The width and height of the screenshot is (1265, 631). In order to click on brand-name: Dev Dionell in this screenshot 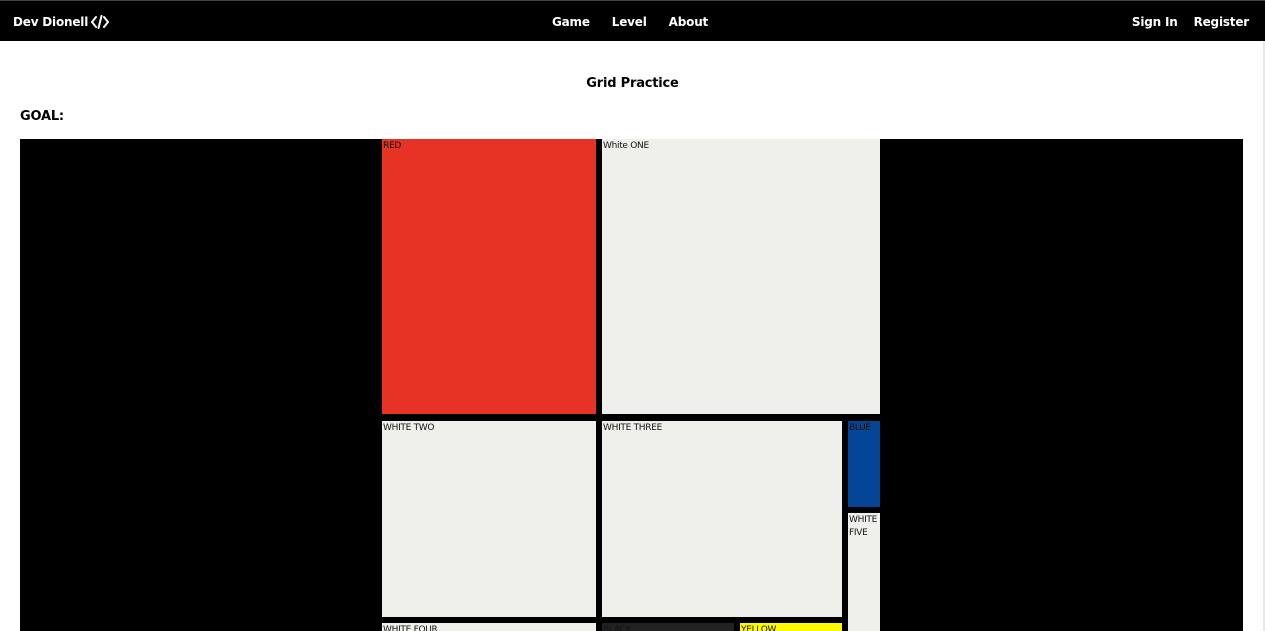, I will do `click(51, 22)`.